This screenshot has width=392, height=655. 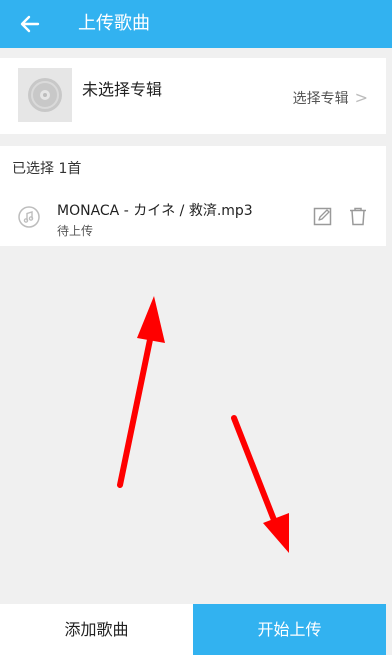 I want to click on chevron-right-icon: >, so click(x=361, y=97).